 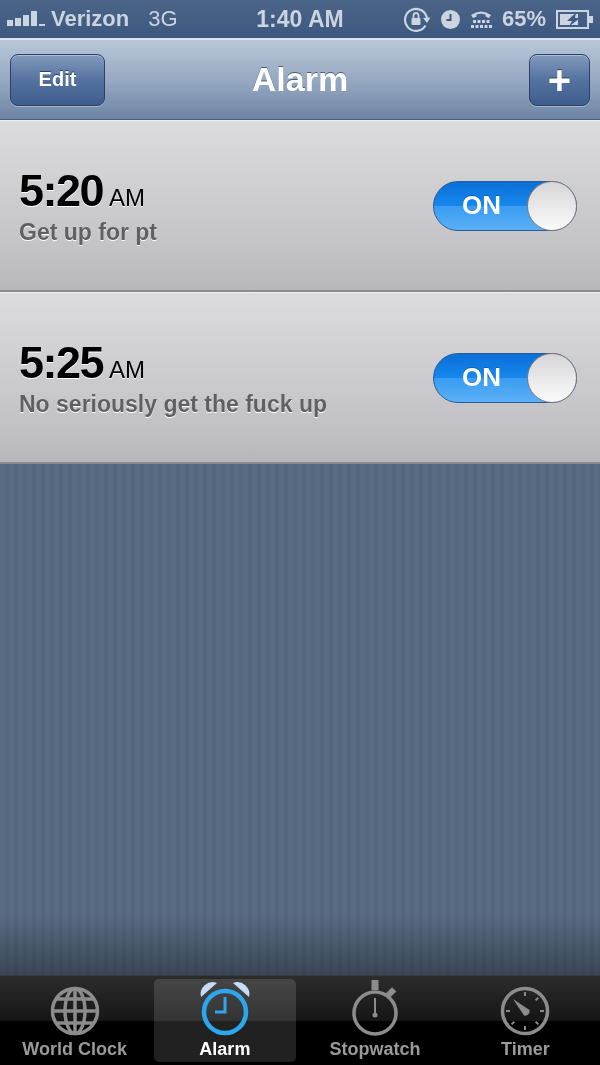 What do you see at coordinates (525, 1011) in the screenshot?
I see `dial-icon` at bounding box center [525, 1011].